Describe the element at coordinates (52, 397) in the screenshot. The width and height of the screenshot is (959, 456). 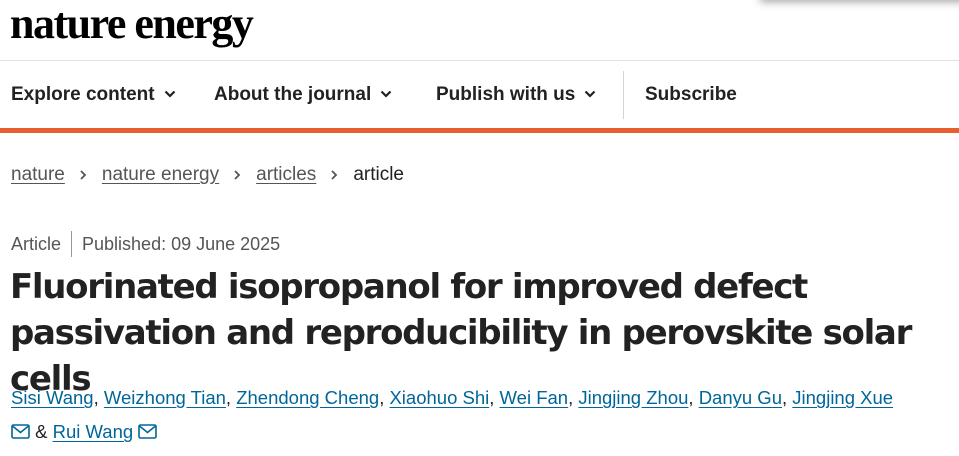
I see `author-link: Sisi Wang` at that location.